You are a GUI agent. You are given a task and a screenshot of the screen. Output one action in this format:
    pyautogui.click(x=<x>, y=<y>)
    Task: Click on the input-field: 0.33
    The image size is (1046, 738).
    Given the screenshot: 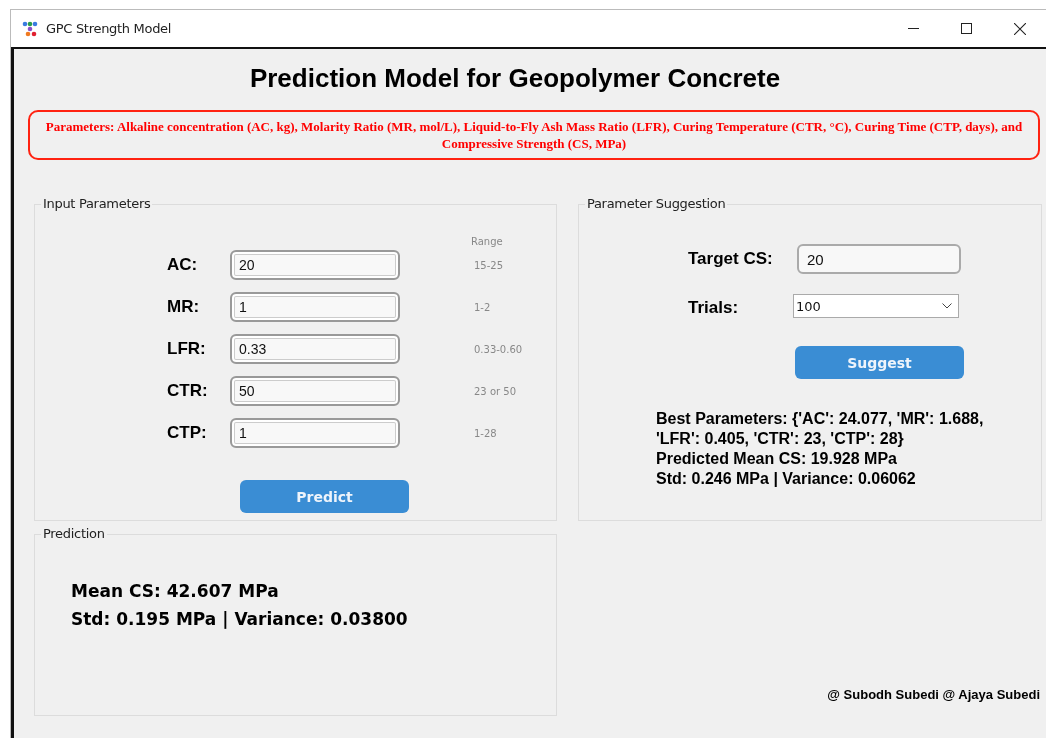 What is the action you would take?
    pyautogui.click(x=315, y=349)
    